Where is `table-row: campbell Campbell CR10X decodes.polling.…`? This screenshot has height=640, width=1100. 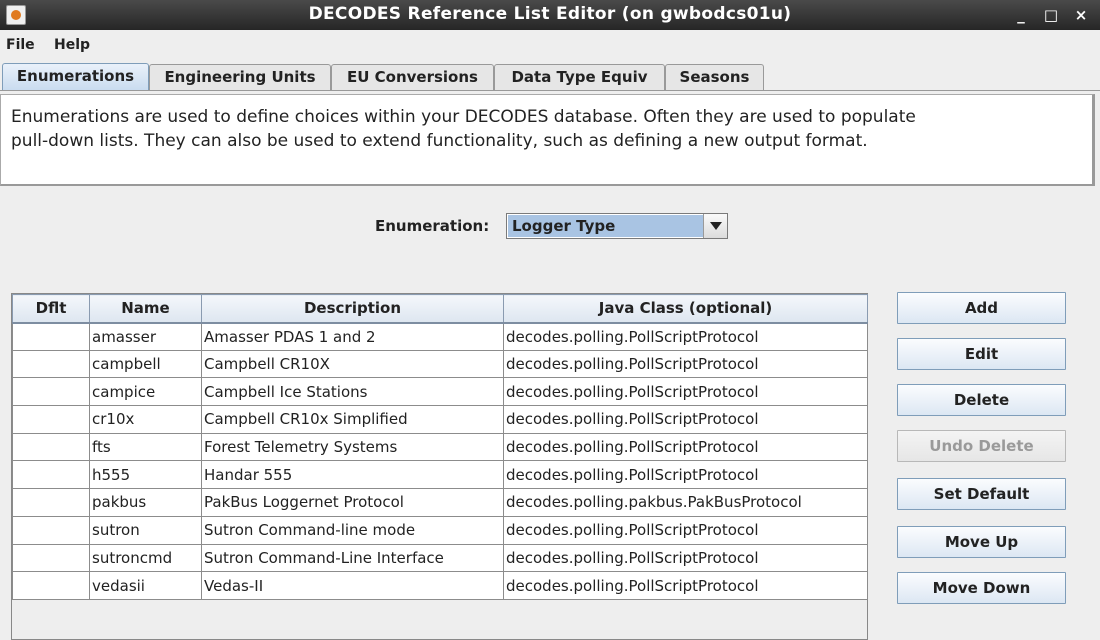 table-row: campbell Campbell CR10X decodes.polling.… is located at coordinates (440, 364).